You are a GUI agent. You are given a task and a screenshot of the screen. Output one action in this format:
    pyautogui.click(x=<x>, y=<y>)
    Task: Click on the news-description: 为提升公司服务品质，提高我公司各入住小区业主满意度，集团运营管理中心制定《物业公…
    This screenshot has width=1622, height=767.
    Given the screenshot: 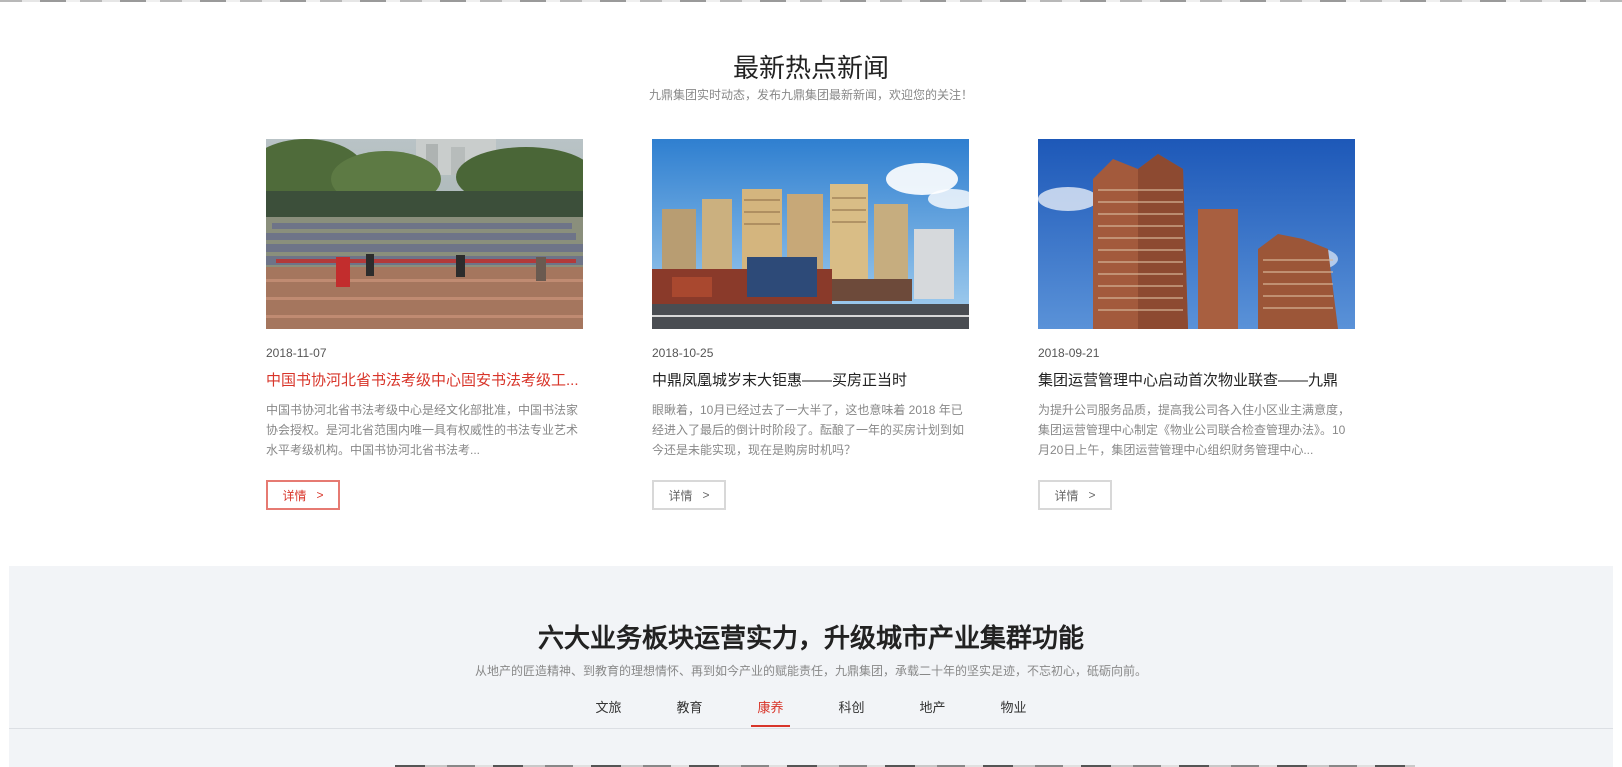 What is the action you would take?
    pyautogui.click(x=1194, y=430)
    